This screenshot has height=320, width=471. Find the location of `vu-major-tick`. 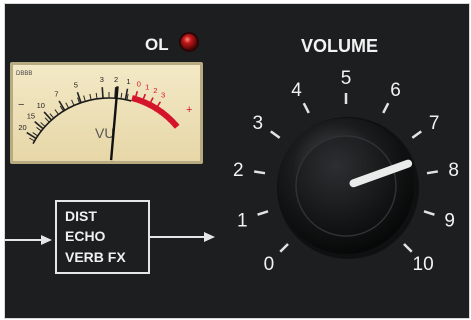

vu-major-tick is located at coordinates (102, 93).